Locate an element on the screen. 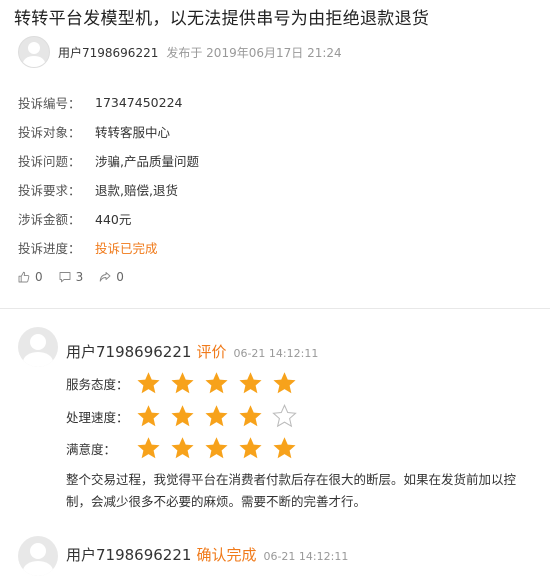  share-button: 0 is located at coordinates (111, 277).